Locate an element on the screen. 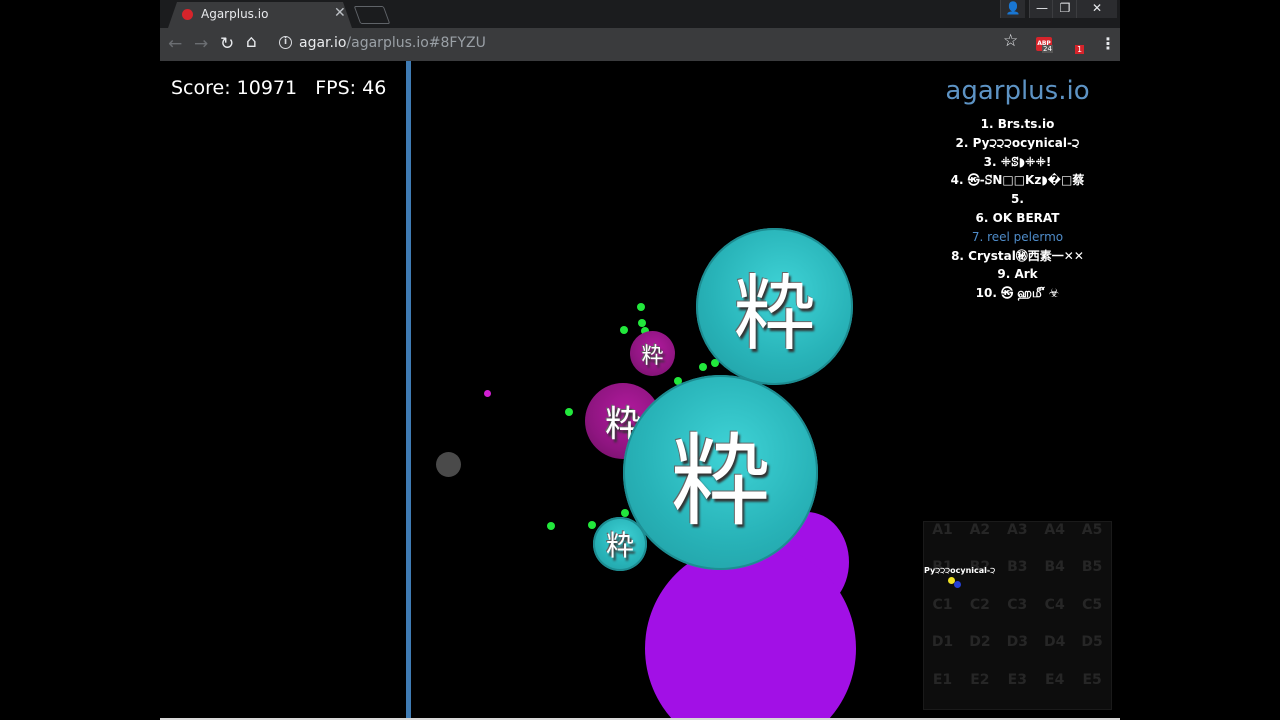 Image resolution: width=1280 pixels, height=720 pixels. leaderboard-entry: 3. ꔰꕷ◗ꔰꔰ! is located at coordinates (1017, 161).